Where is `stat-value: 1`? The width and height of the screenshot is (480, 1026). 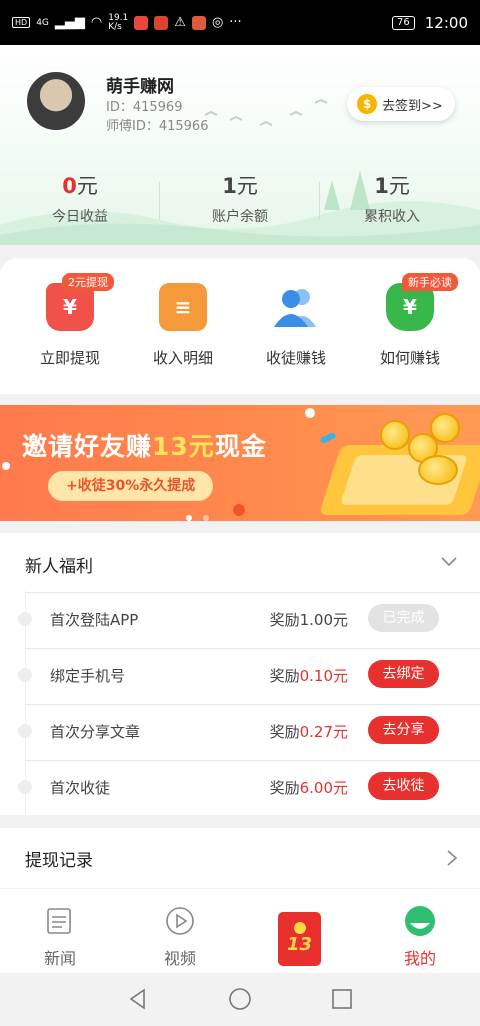
stat-value: 1 is located at coordinates (381, 186).